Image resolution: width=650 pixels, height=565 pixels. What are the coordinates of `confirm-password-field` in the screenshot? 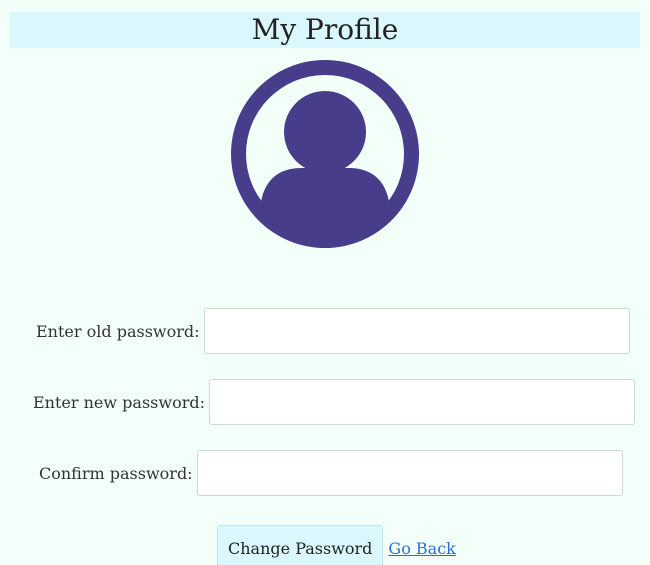 It's located at (409, 473).